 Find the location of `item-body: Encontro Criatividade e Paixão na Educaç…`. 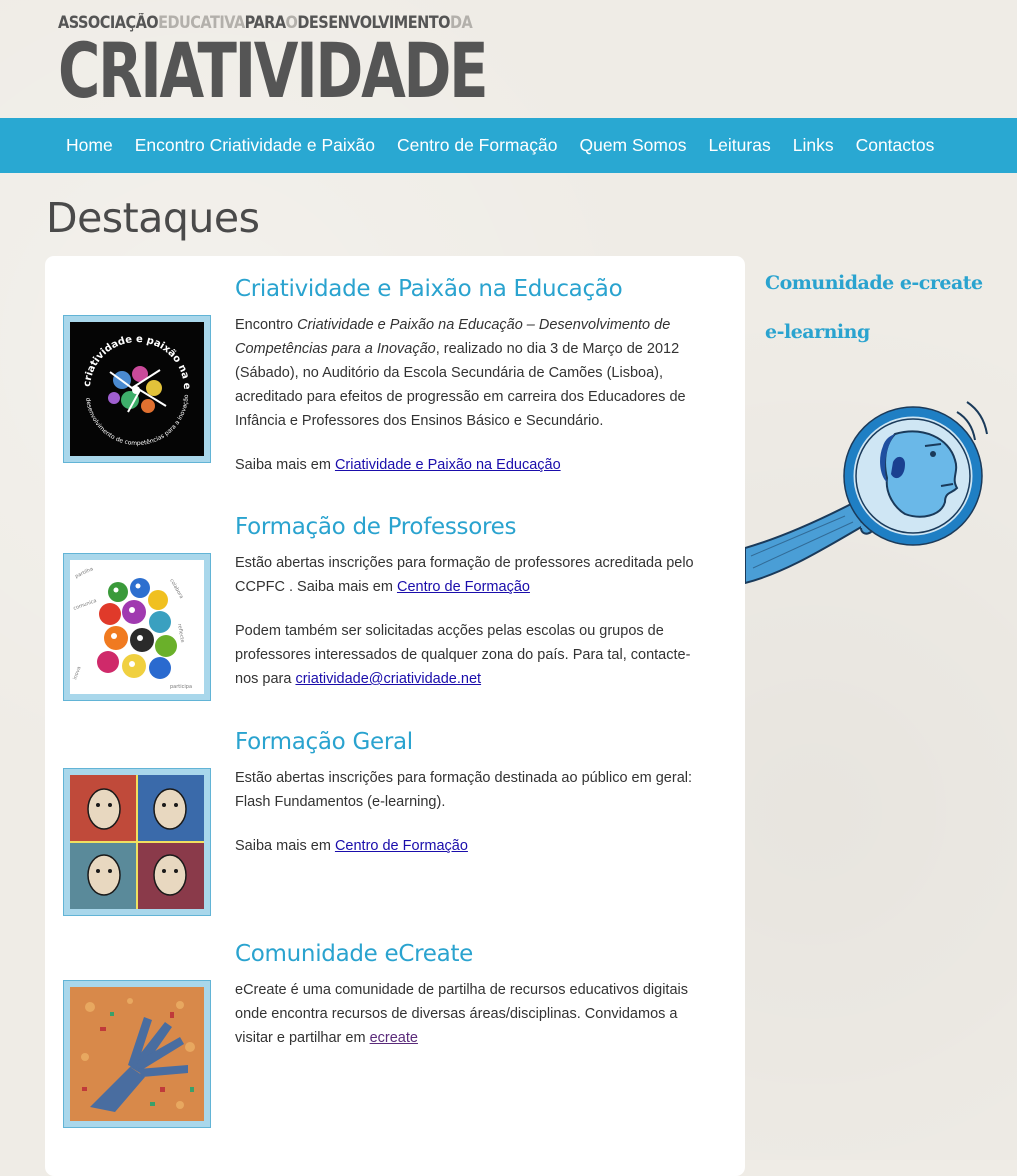

item-body: Encontro Criatividade e Paixão na Educaç… is located at coordinates (470, 405).